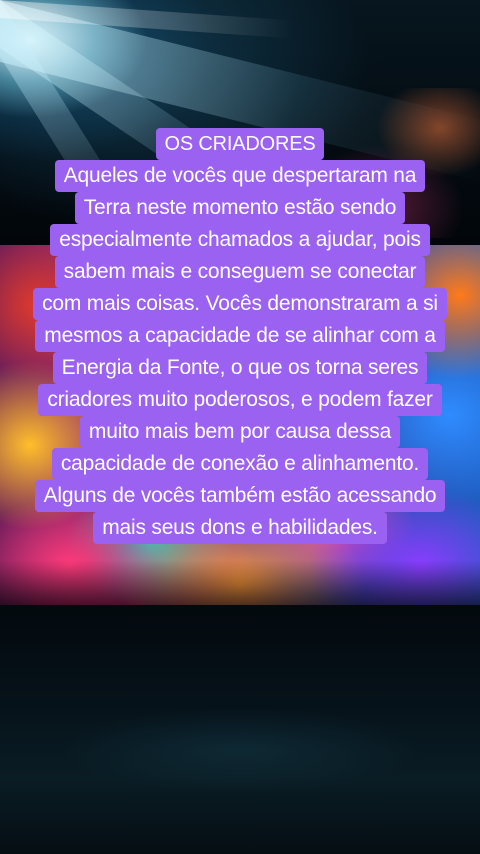 This screenshot has height=854, width=480. Describe the element at coordinates (240, 144) in the screenshot. I see `caption-title: OS CRIADORES` at that location.